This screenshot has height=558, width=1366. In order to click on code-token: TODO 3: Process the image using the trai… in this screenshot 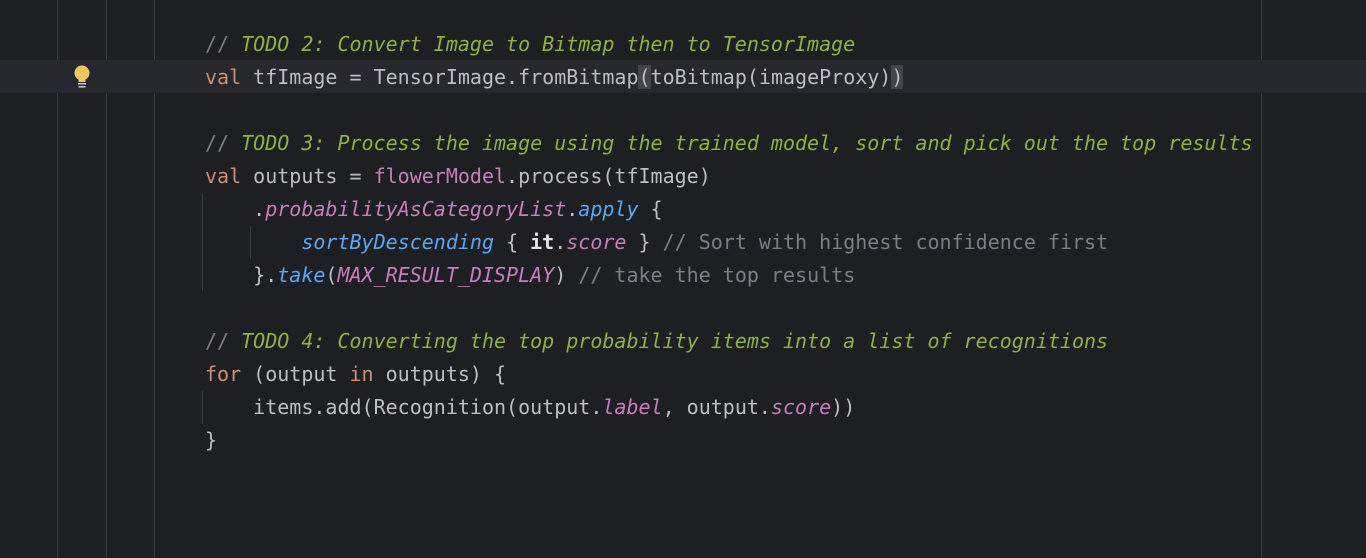, I will do `click(747, 143)`.